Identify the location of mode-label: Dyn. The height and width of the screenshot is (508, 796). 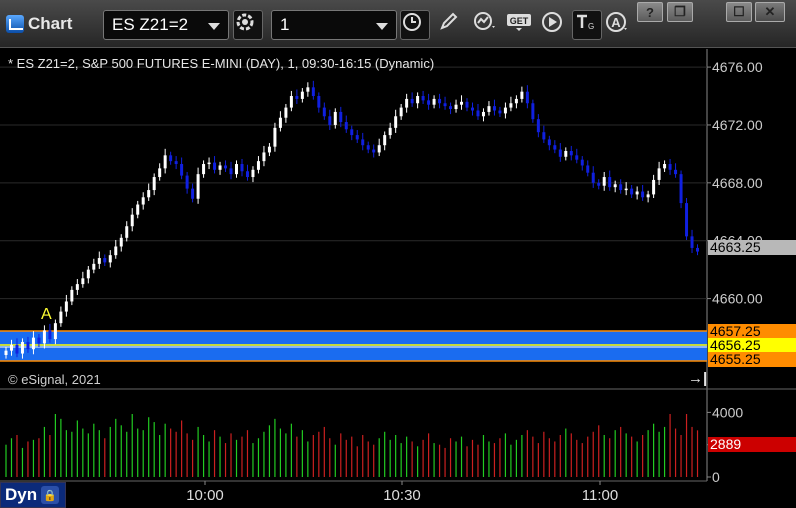
(21, 495).